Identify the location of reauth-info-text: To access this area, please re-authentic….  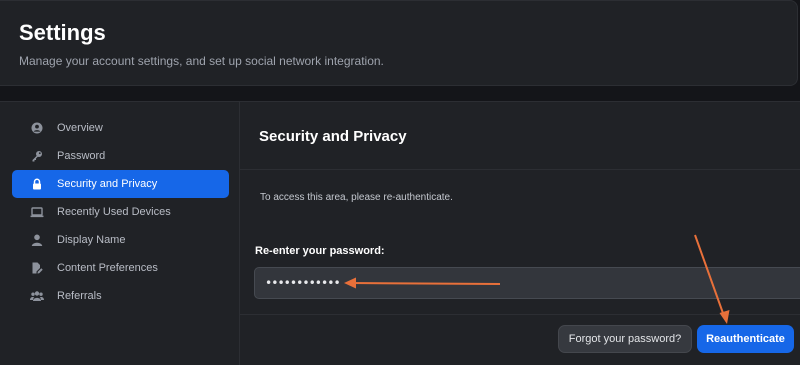
(356, 197).